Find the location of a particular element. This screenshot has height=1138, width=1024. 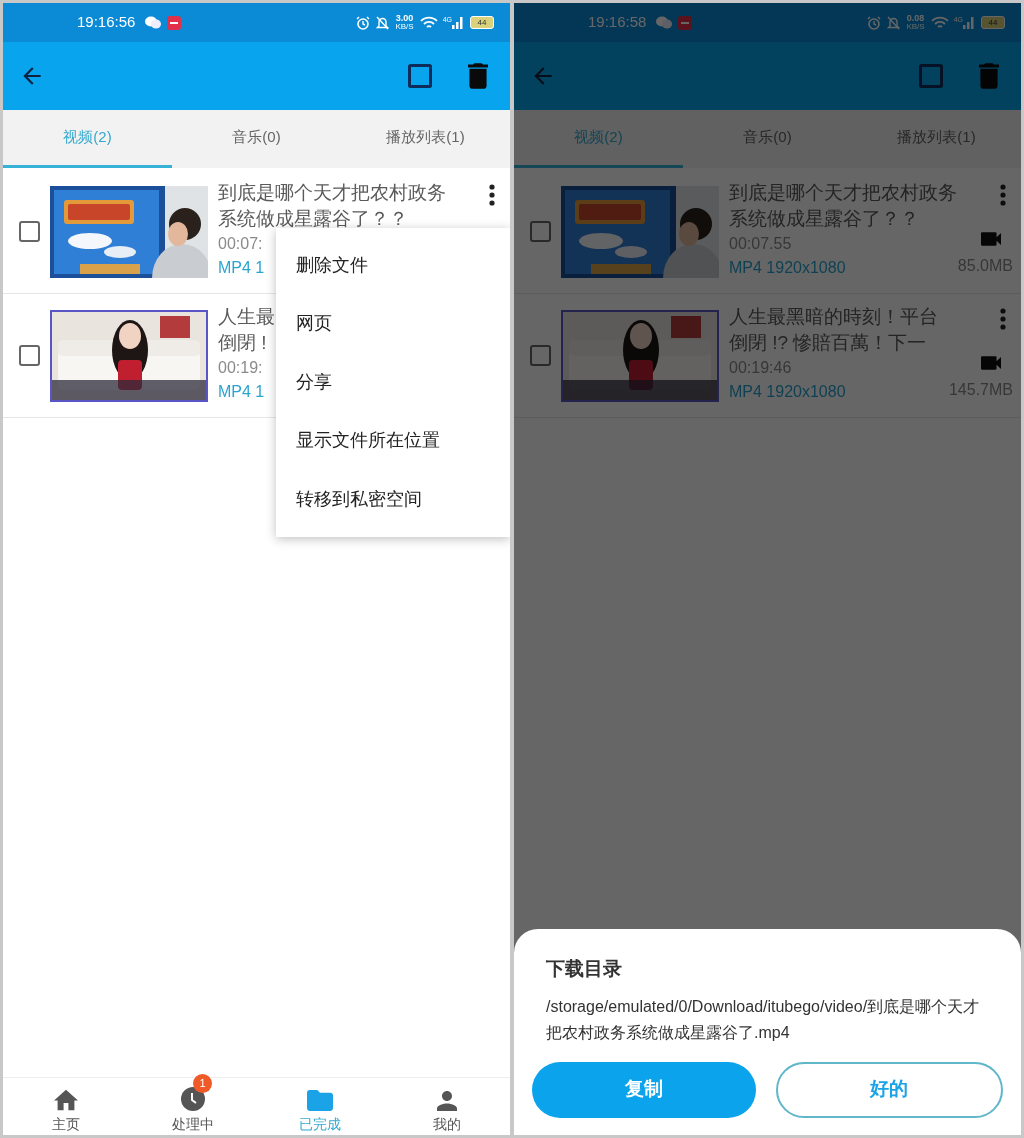

video-title: 人生最 is located at coordinates (246, 317).